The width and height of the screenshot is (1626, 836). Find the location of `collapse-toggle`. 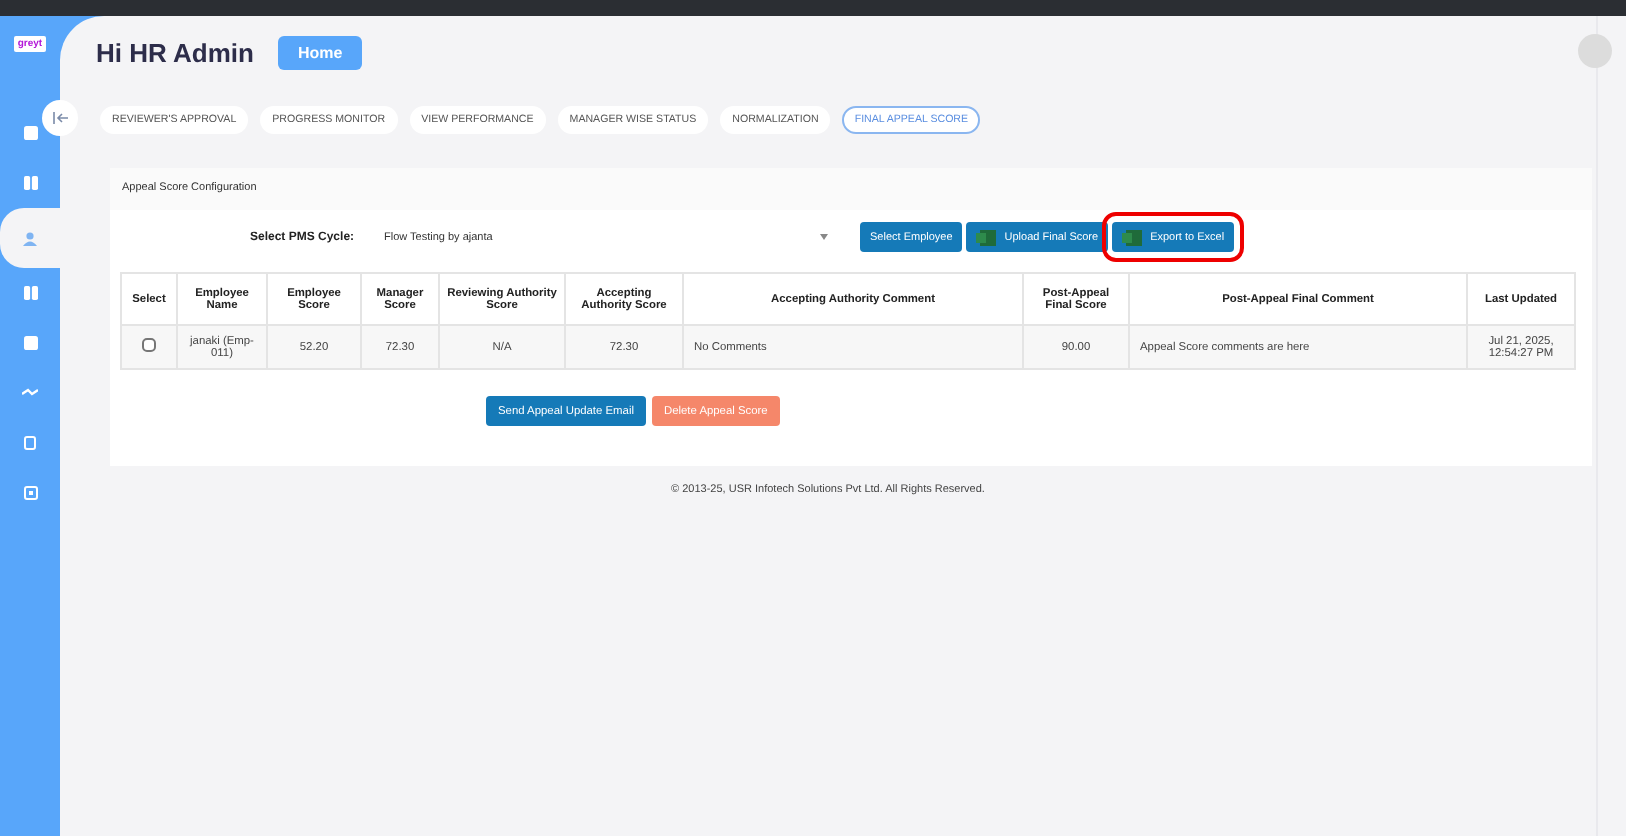

collapse-toggle is located at coordinates (60, 118).